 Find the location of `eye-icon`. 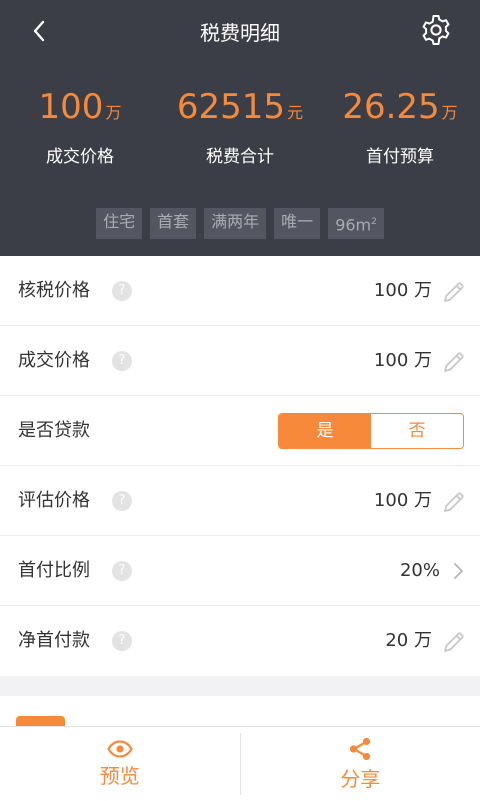

eye-icon is located at coordinates (120, 749).